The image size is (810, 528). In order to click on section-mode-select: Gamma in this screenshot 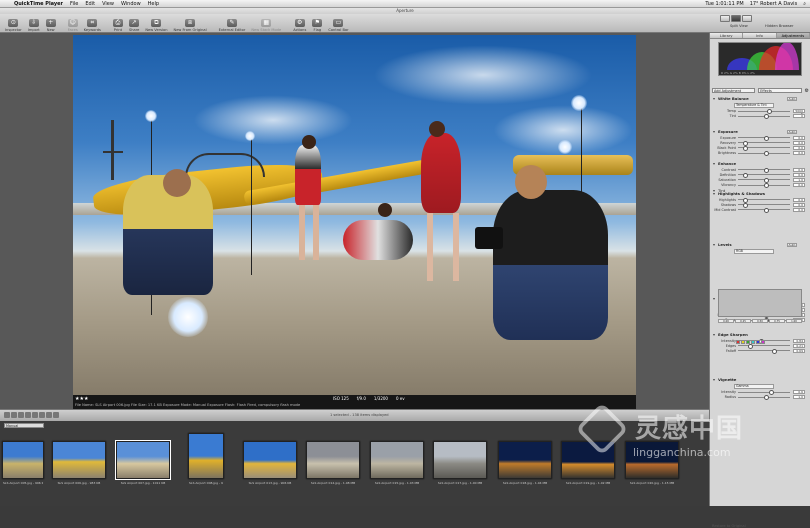, I will do `click(754, 386)`.